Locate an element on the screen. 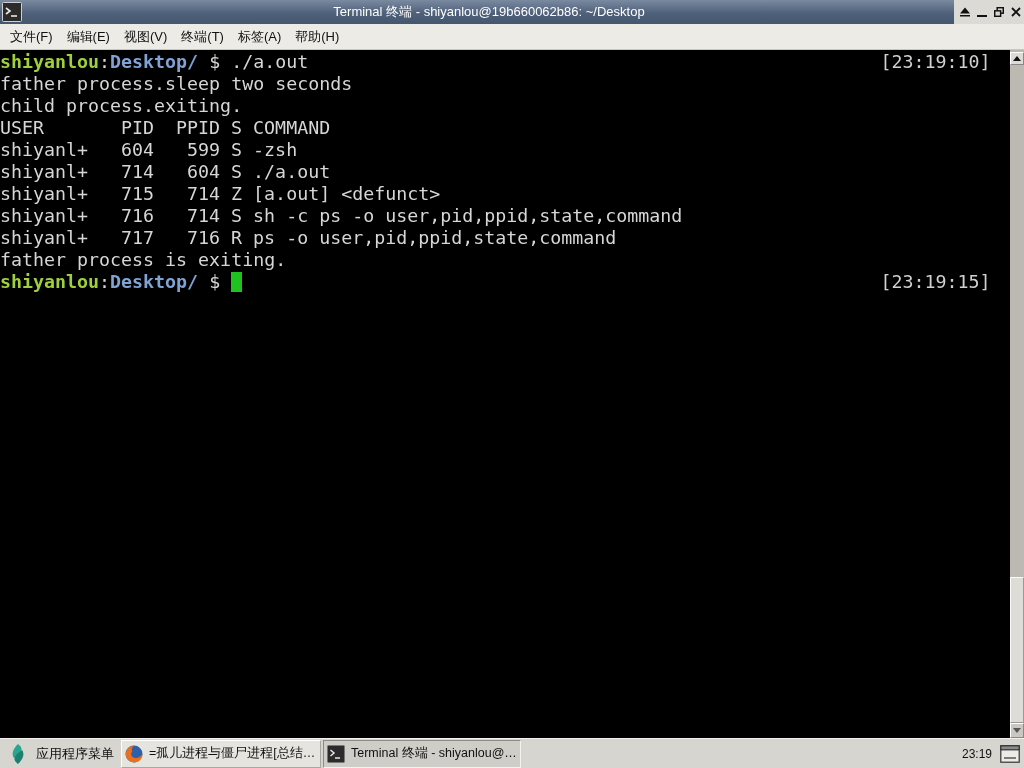 Image resolution: width=1024 pixels, height=768 pixels. table-cell-text: ps -o user,pid,ppid,state,command is located at coordinates (435, 238).